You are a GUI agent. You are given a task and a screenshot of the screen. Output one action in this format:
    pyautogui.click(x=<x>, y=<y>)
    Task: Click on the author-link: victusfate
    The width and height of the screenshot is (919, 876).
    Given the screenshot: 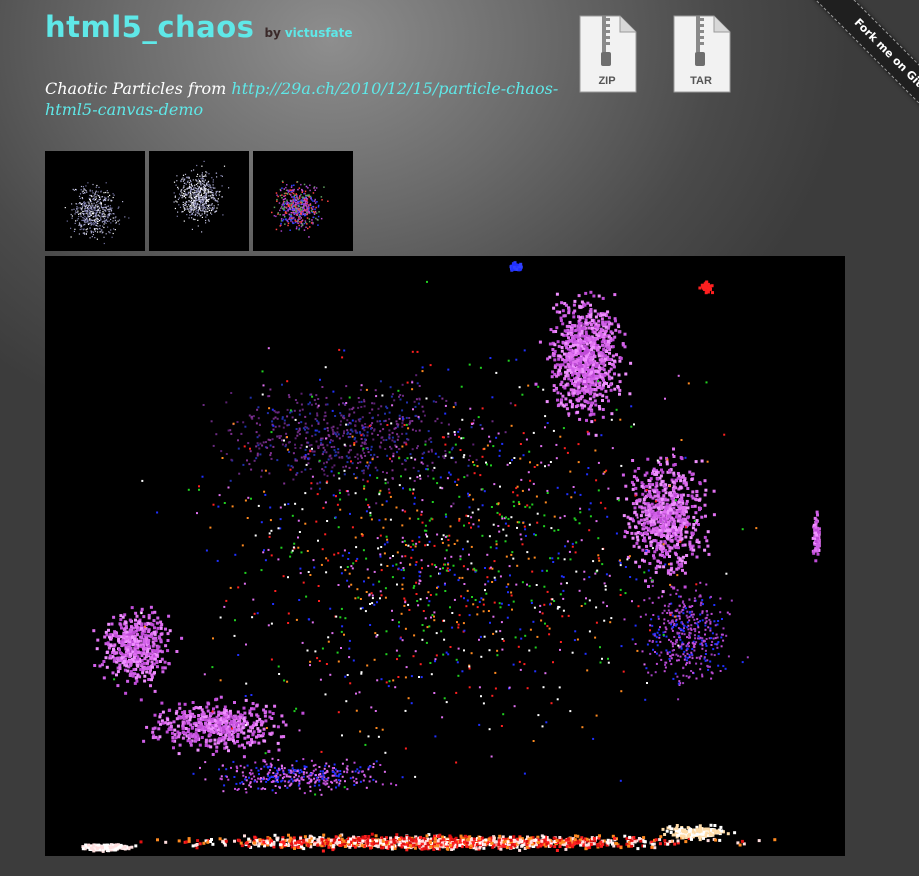 What is the action you would take?
    pyautogui.click(x=319, y=33)
    